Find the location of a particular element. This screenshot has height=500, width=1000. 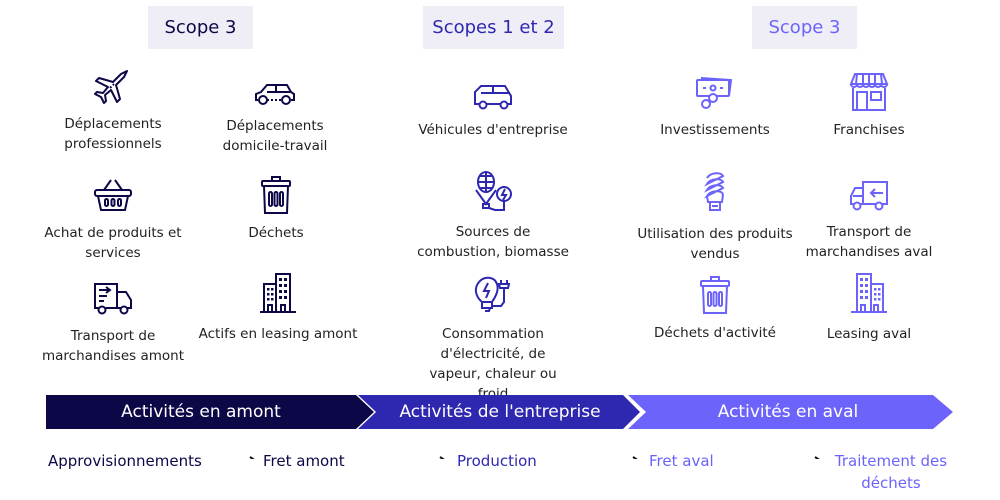

item-label: Sources de combustion, biomasse is located at coordinates (493, 242).